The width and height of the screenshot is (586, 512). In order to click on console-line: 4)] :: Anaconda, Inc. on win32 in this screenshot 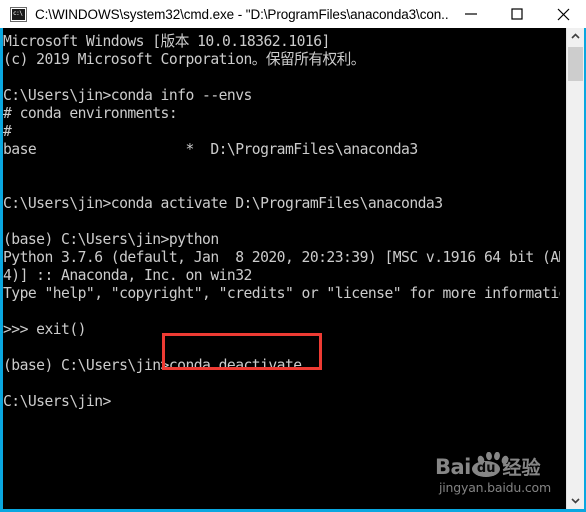, I will do `click(127, 275)`.